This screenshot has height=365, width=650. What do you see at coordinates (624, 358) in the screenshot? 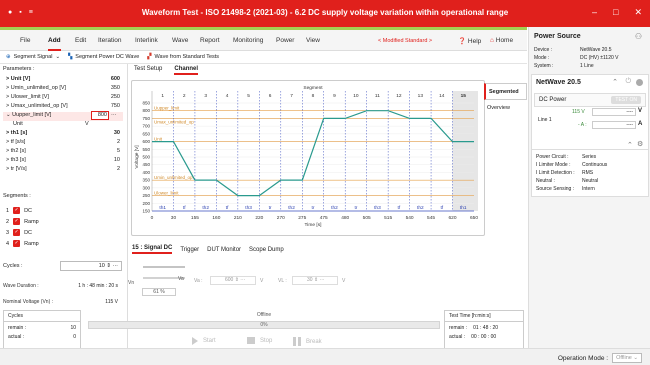
I see `operation-mode-value: Offline` at bounding box center [624, 358].